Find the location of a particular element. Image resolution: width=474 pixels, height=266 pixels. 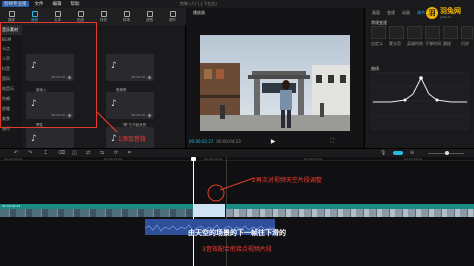

filter-icon is located at coordinates (149, 13).